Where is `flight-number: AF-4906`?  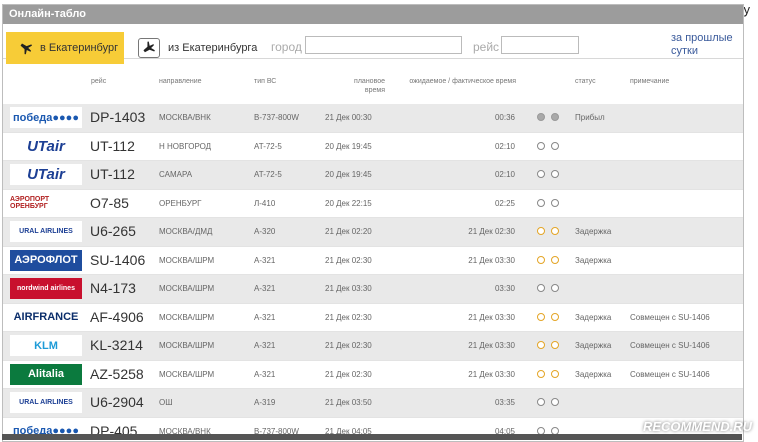 flight-number: AF-4906 is located at coordinates (117, 317).